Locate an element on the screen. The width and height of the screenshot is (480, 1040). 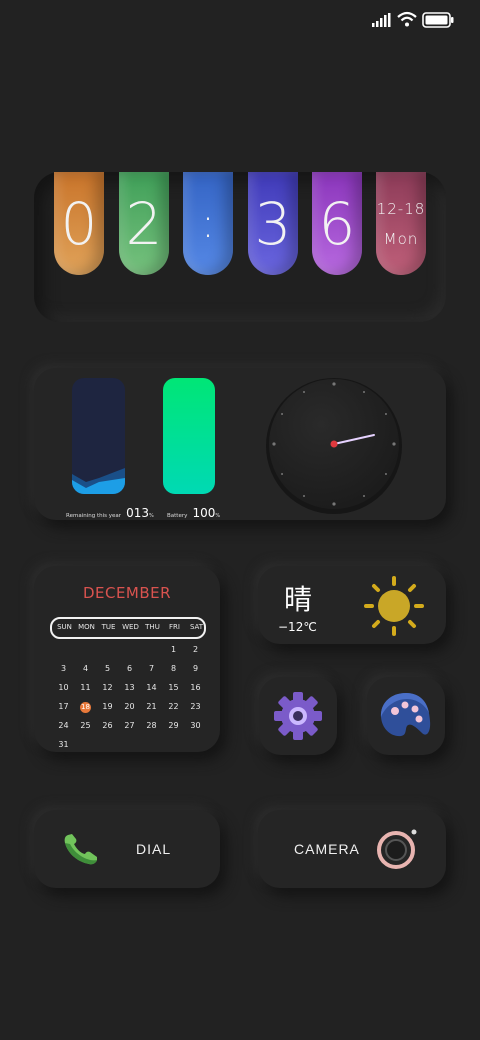
camera-shortcut: CAMERA is located at coordinates (352, 849).